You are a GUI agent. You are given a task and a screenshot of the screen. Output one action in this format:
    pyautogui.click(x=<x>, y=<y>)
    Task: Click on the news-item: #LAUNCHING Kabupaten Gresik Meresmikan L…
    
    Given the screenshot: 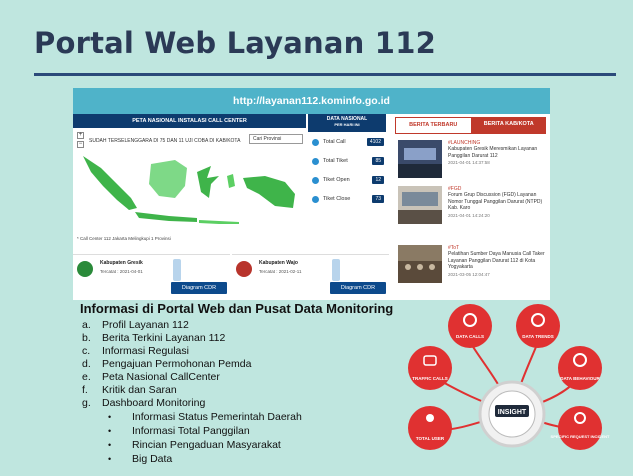 What is the action you would take?
    pyautogui.click(x=473, y=162)
    